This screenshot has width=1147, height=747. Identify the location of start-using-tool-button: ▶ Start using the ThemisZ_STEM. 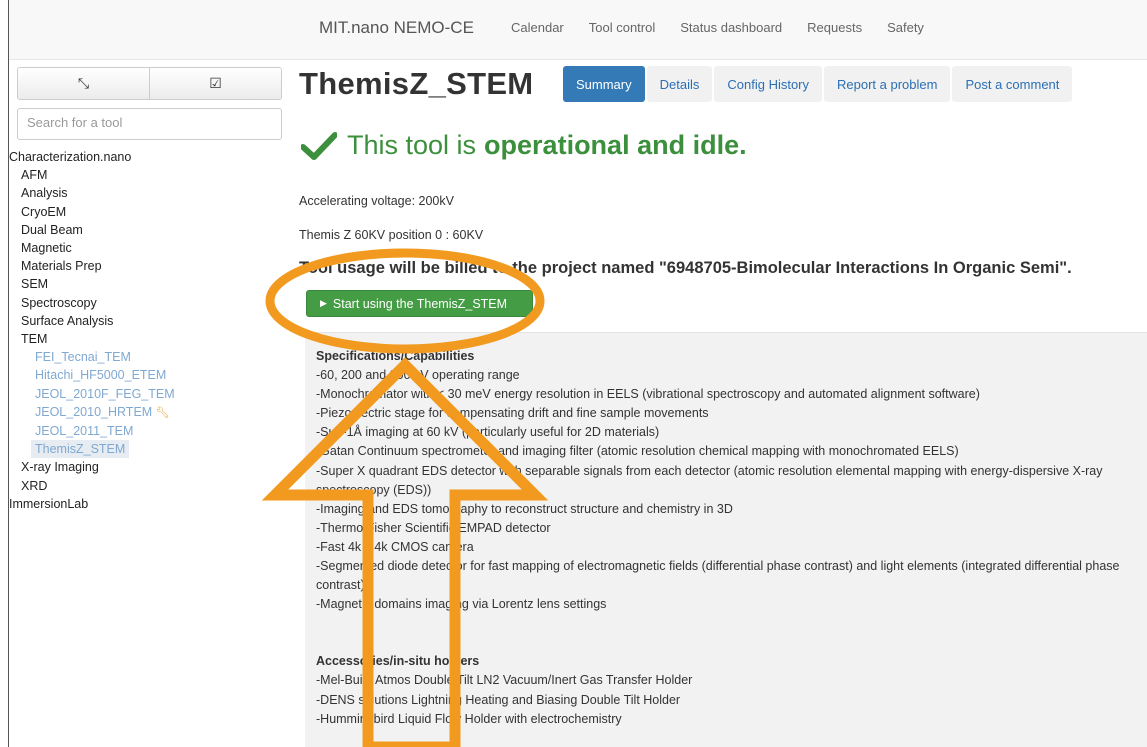
(419, 303).